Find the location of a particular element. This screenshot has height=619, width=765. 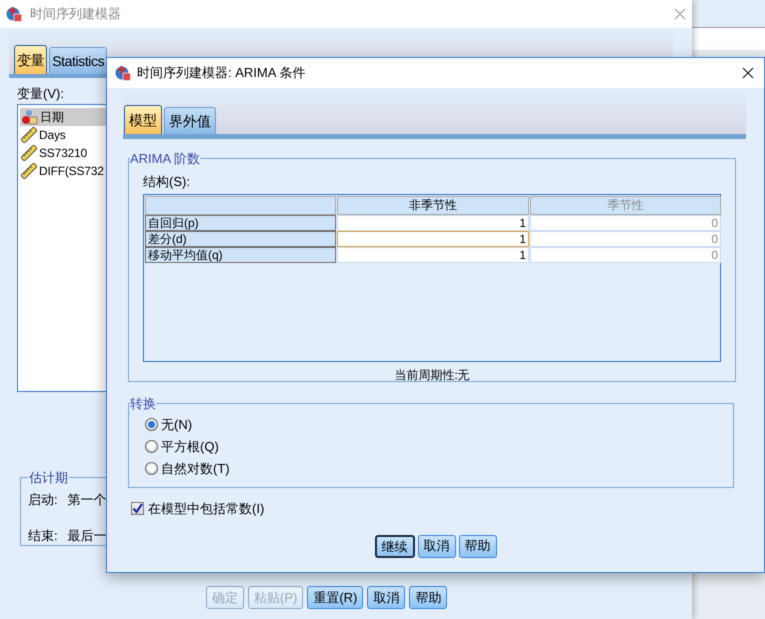

periodicity-text: 当前周期性:无 is located at coordinates (432, 375).